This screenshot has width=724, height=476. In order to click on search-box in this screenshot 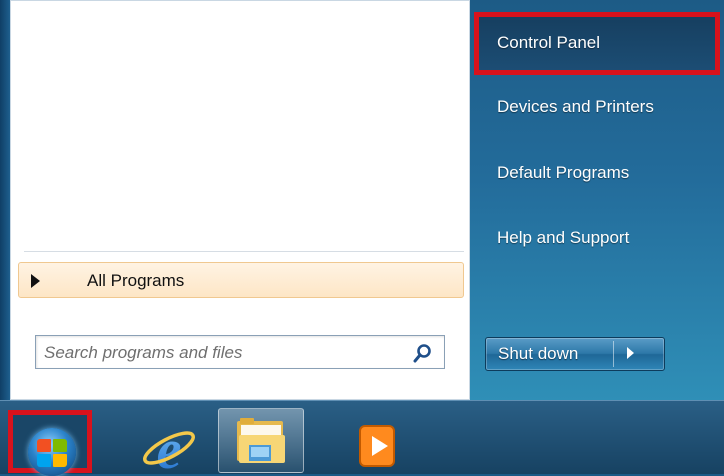, I will do `click(240, 352)`.